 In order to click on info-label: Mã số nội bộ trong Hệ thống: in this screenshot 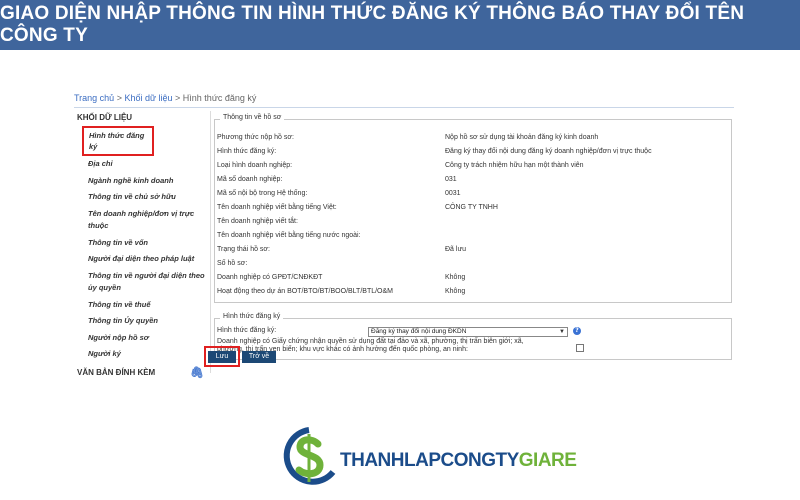, I will do `click(262, 193)`.